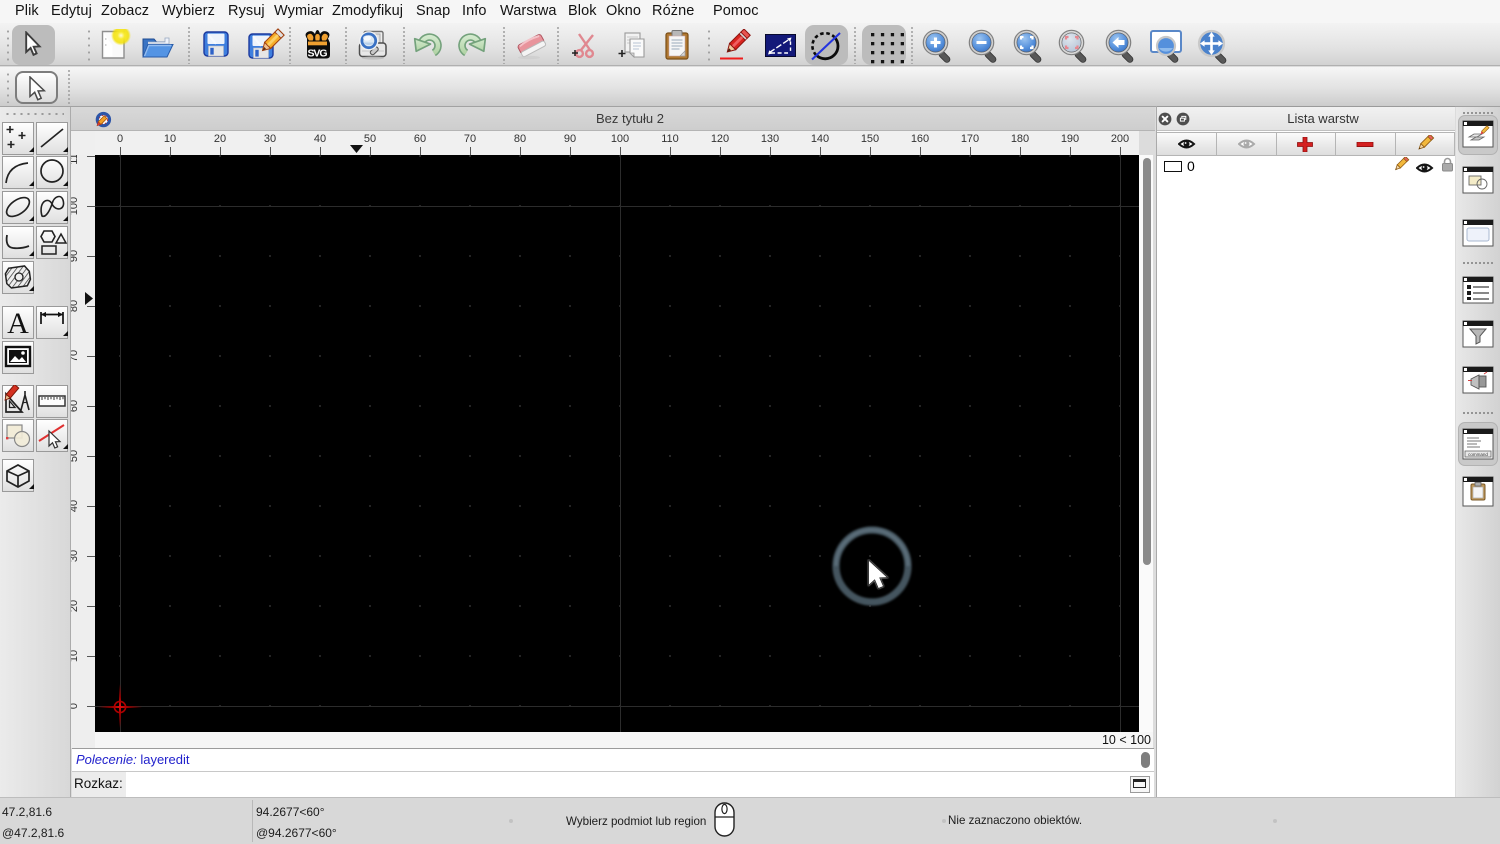 The height and width of the screenshot is (844, 1500). Describe the element at coordinates (1478, 454) in the screenshot. I see `svg-text: command` at that location.